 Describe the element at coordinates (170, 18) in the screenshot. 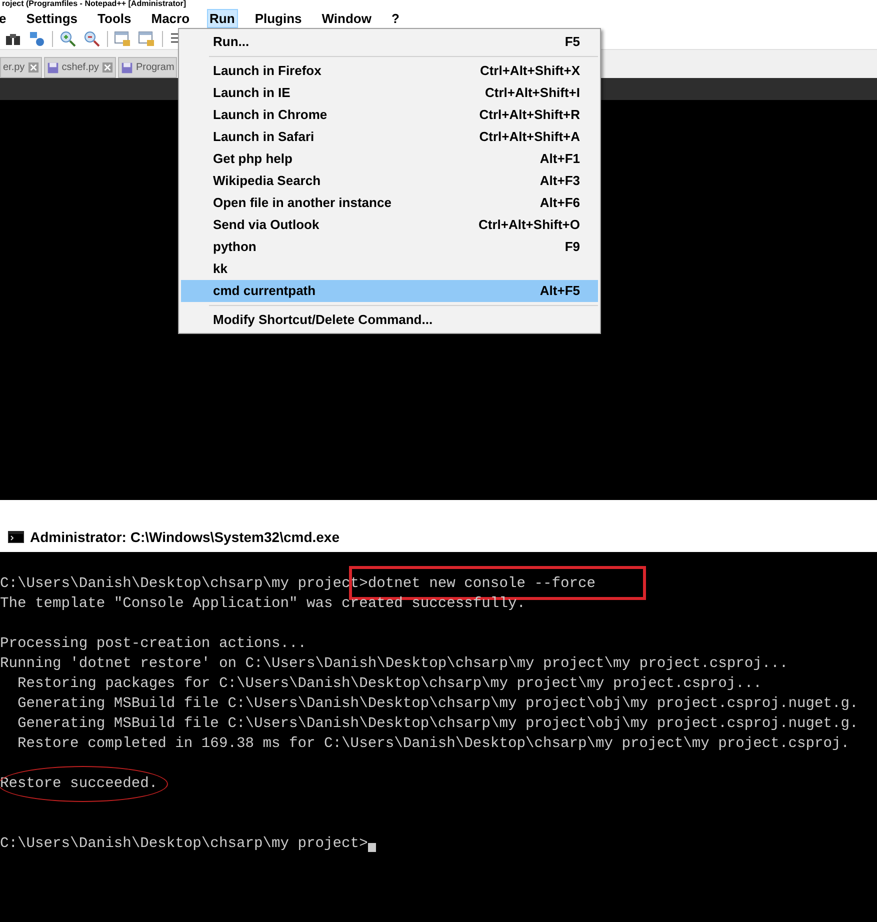

I see `menu-item: Macro` at that location.